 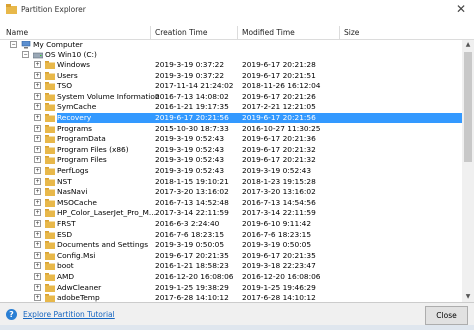 What do you see at coordinates (279, 213) in the screenshot?
I see `modified-time-cell: 2017-3-14 22:11:59` at bounding box center [279, 213].